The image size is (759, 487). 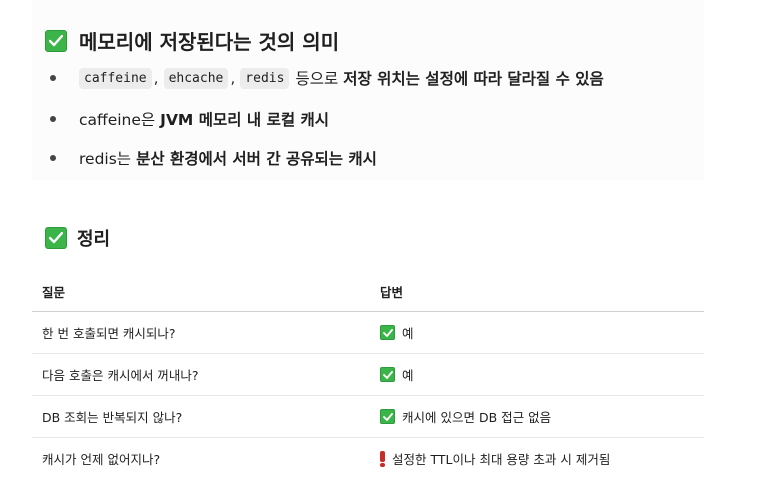 I want to click on section-heading-summary: 정리, so click(x=77, y=238).